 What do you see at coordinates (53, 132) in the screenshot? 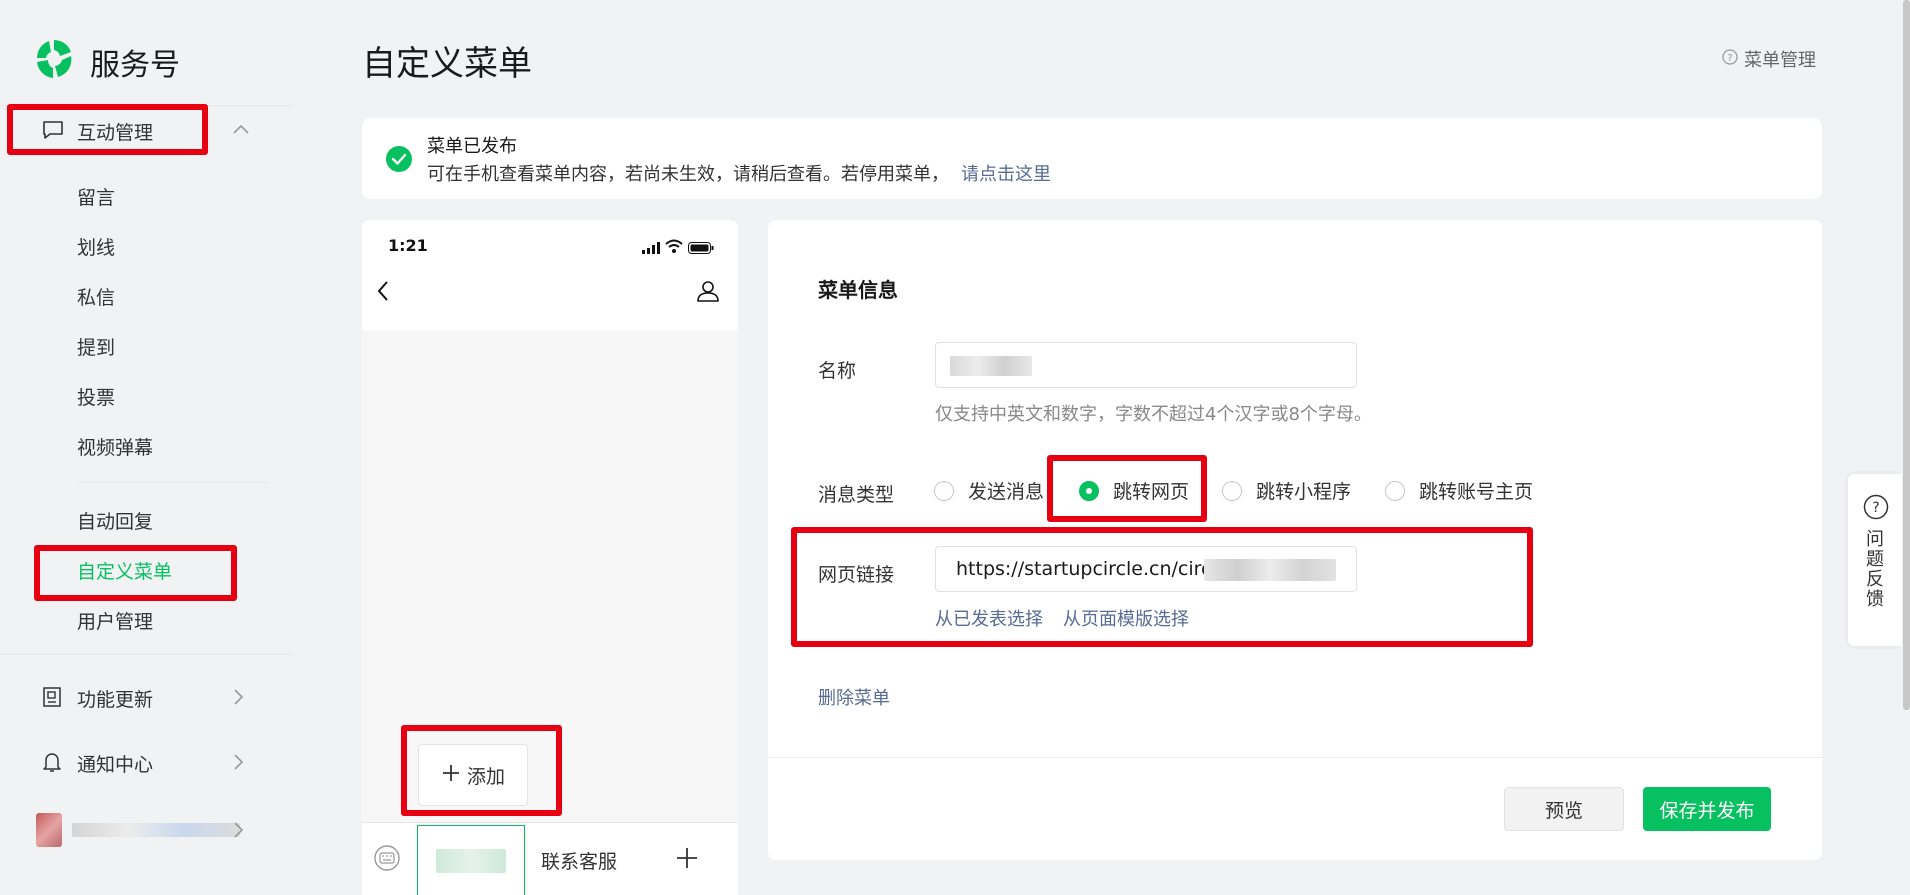
I see `message-square-icon` at bounding box center [53, 132].